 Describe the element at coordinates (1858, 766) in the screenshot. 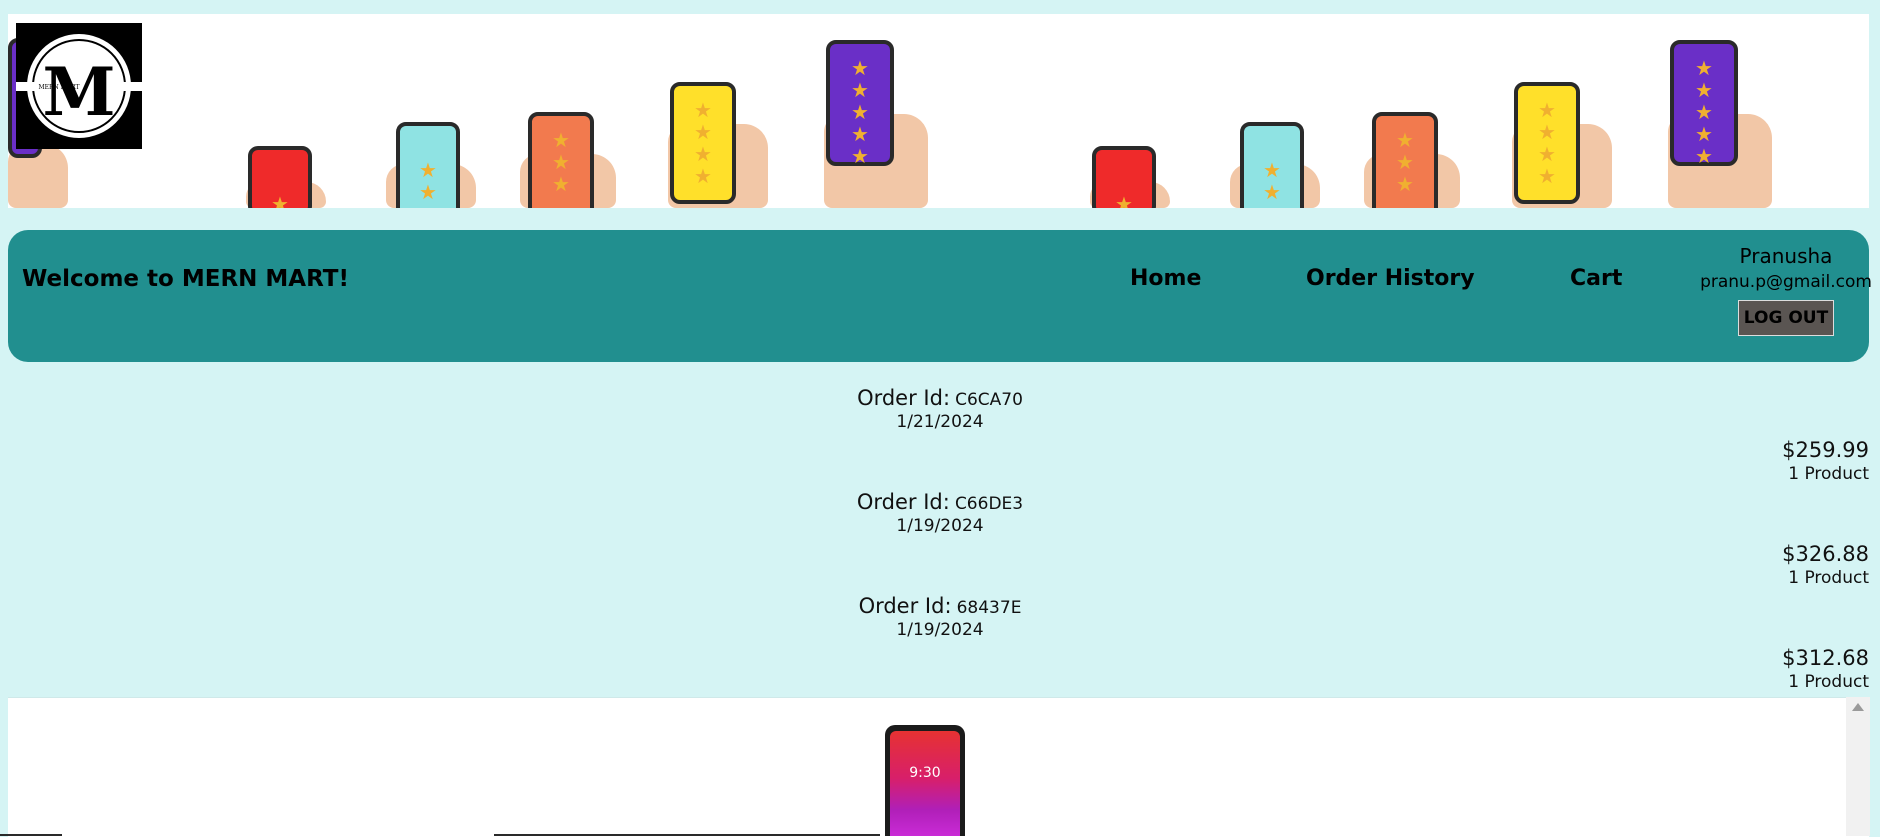

I see `scrollbar` at that location.